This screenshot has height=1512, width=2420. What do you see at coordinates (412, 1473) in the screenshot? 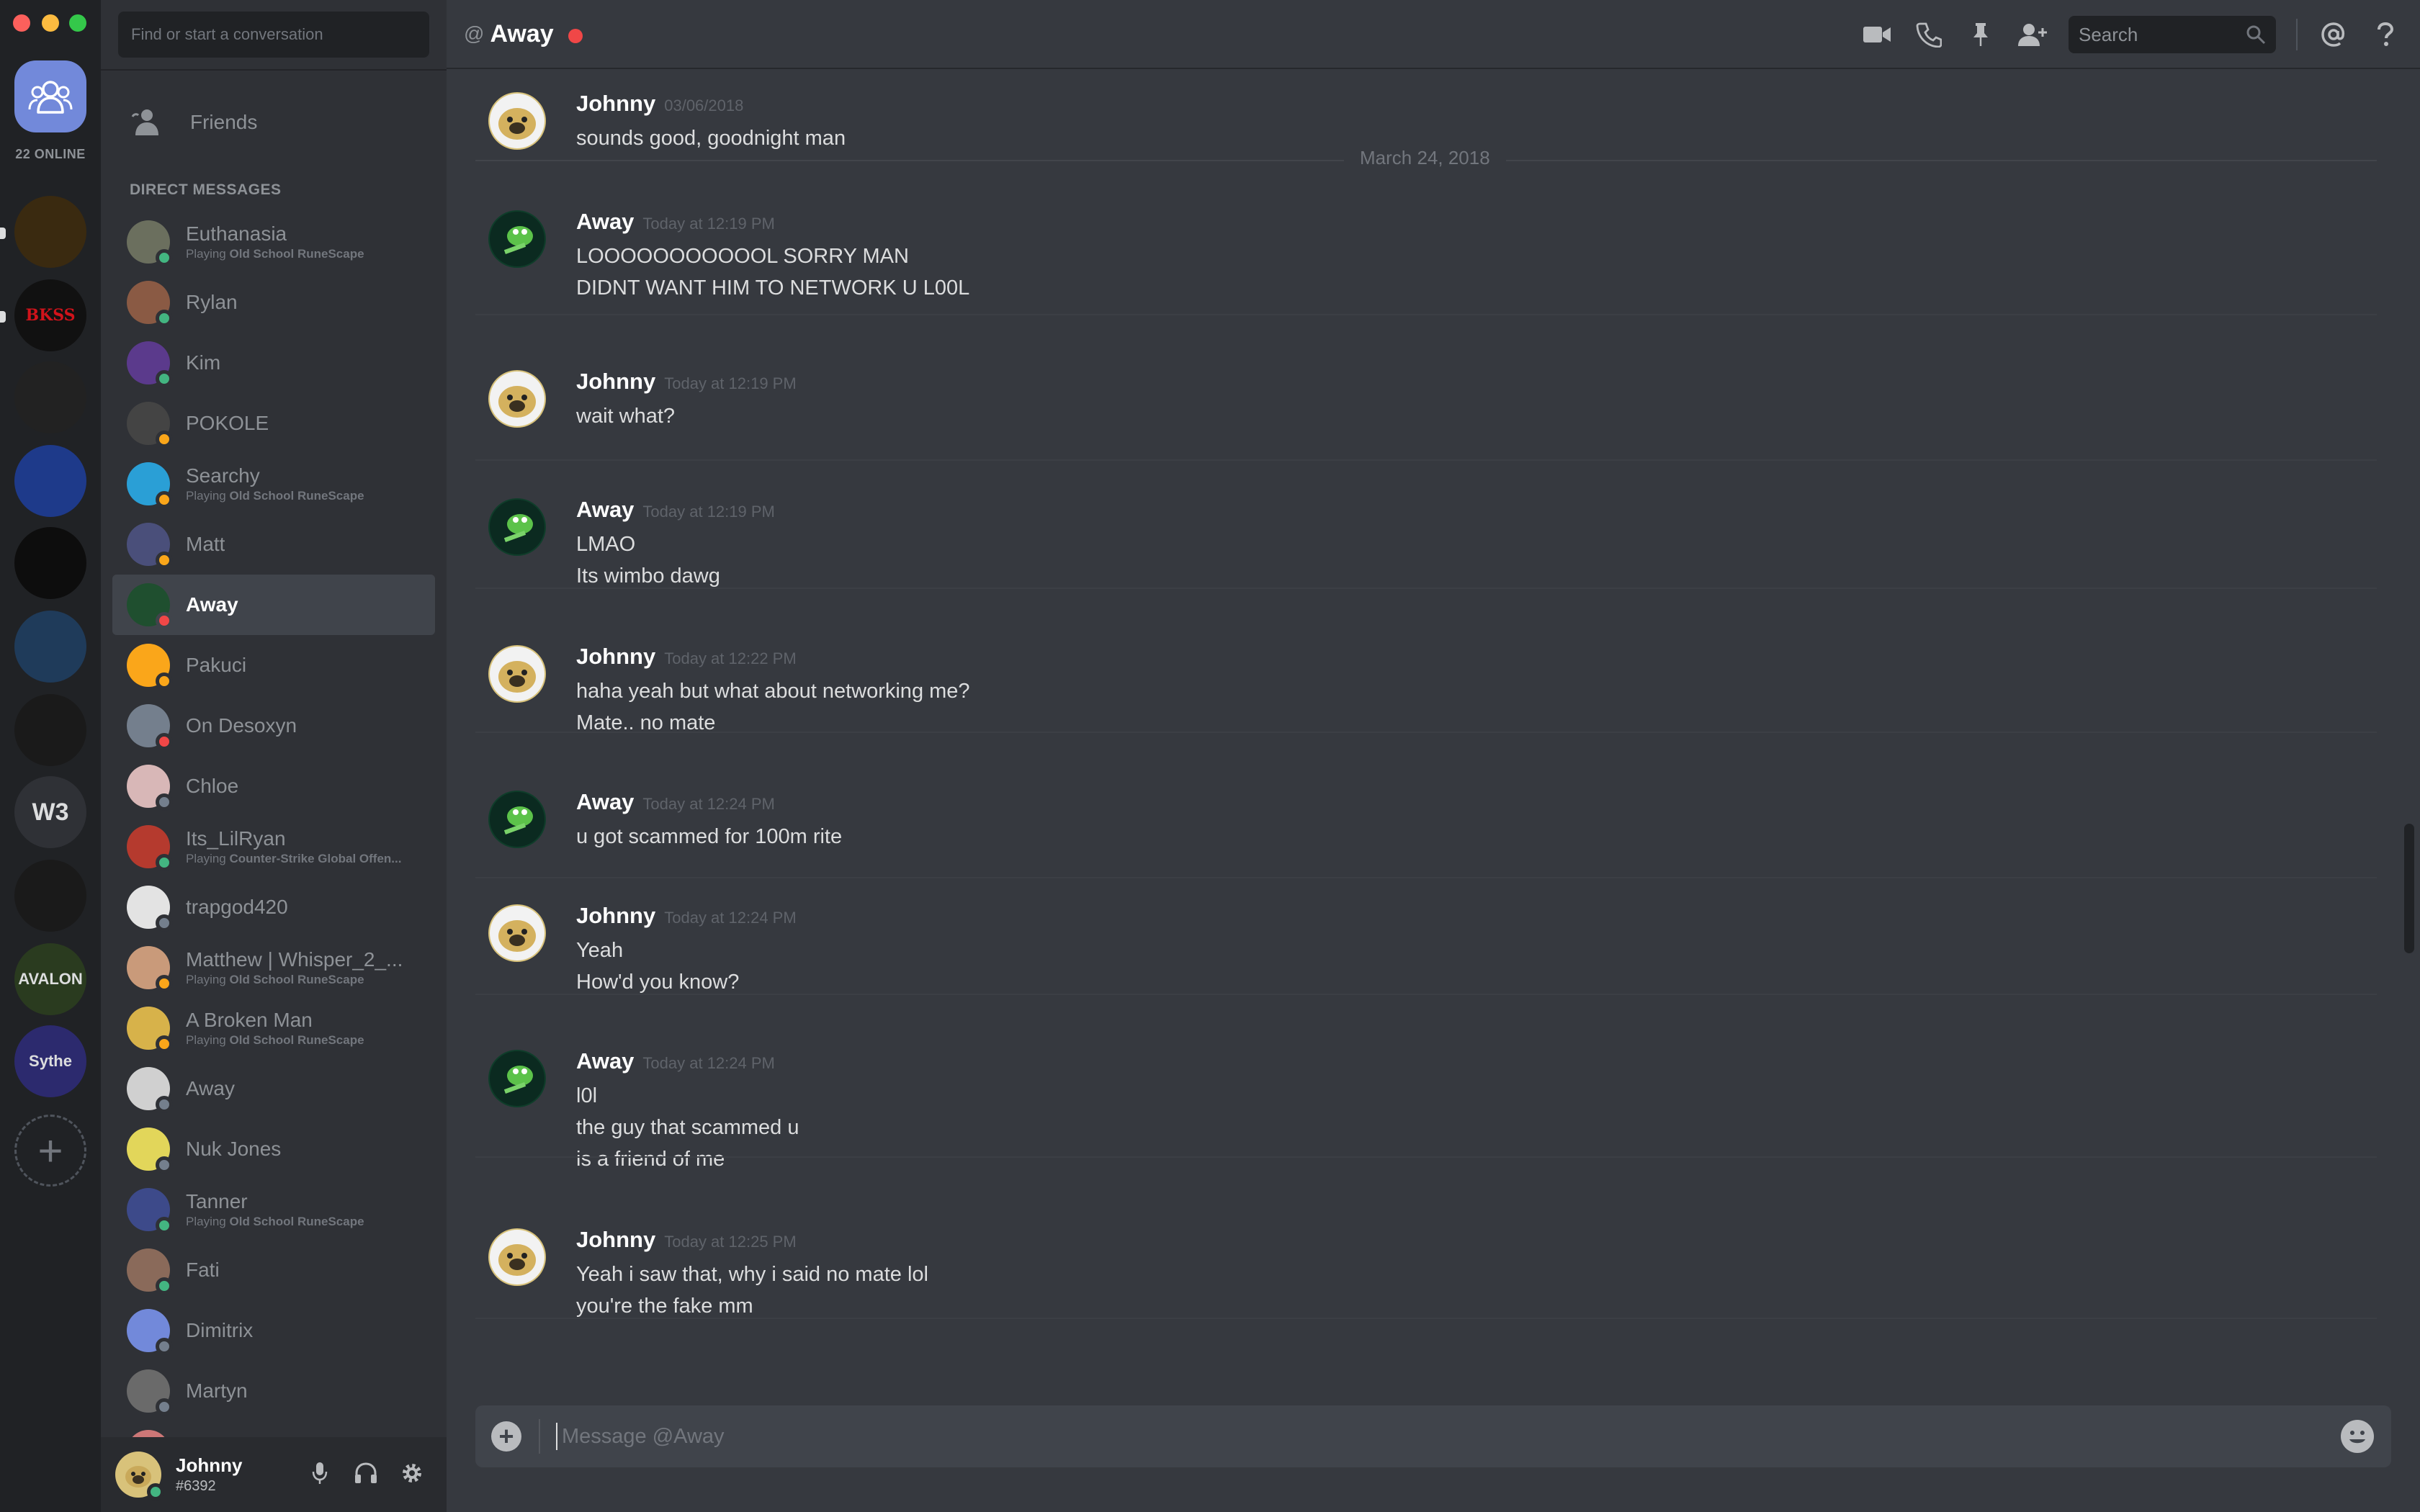
I see `user-settings-button` at bounding box center [412, 1473].